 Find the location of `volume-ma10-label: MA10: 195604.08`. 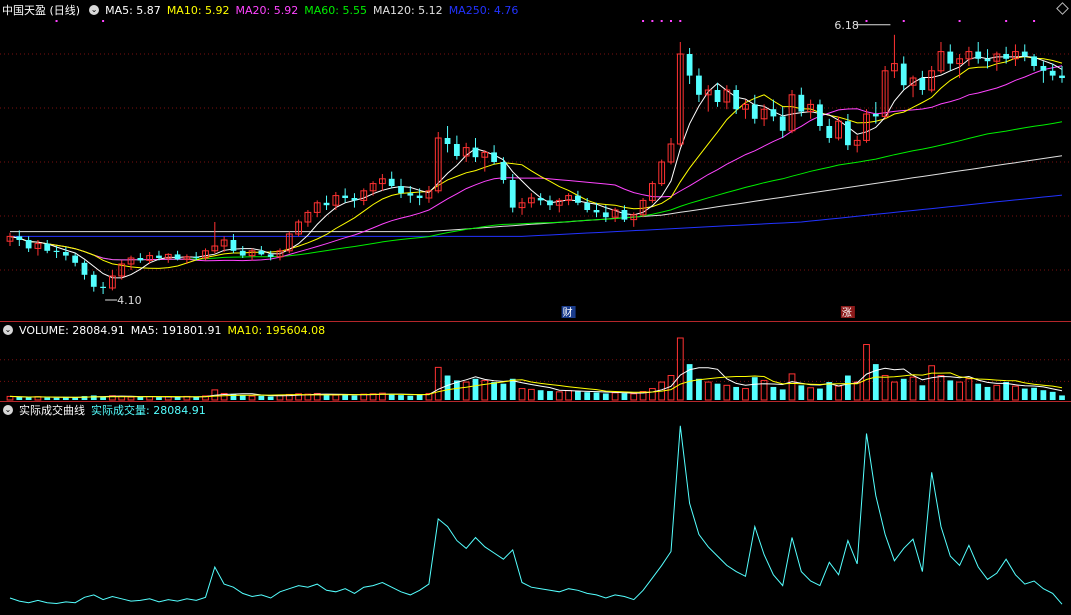

volume-ma10-label: MA10: 195604.08 is located at coordinates (276, 330).